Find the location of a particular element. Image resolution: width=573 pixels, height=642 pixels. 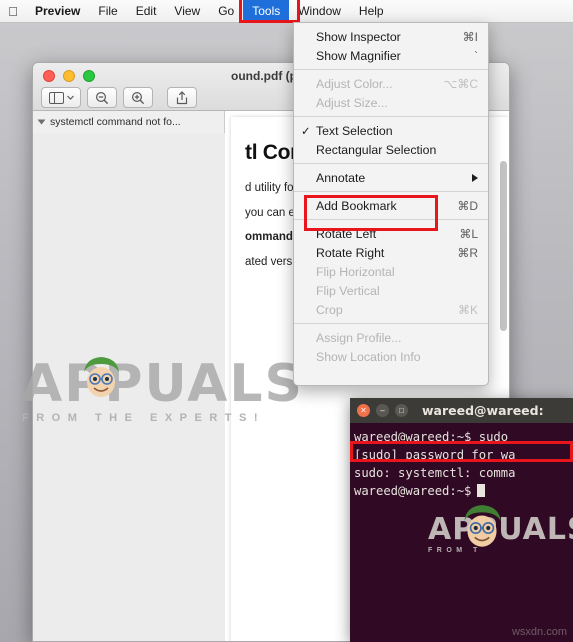

menu-view: View is located at coordinates (187, 11).